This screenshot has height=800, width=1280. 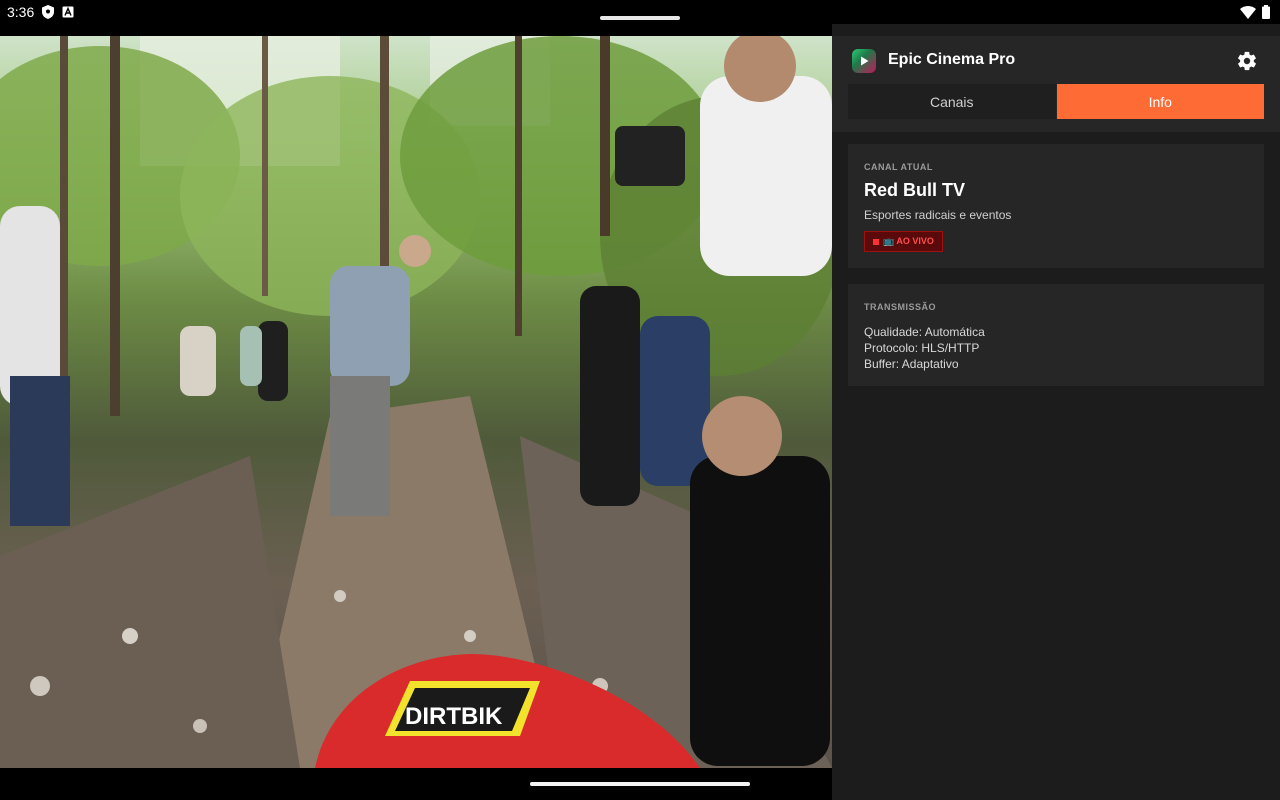 I want to click on status-left: 3:36, so click(x=40, y=12).